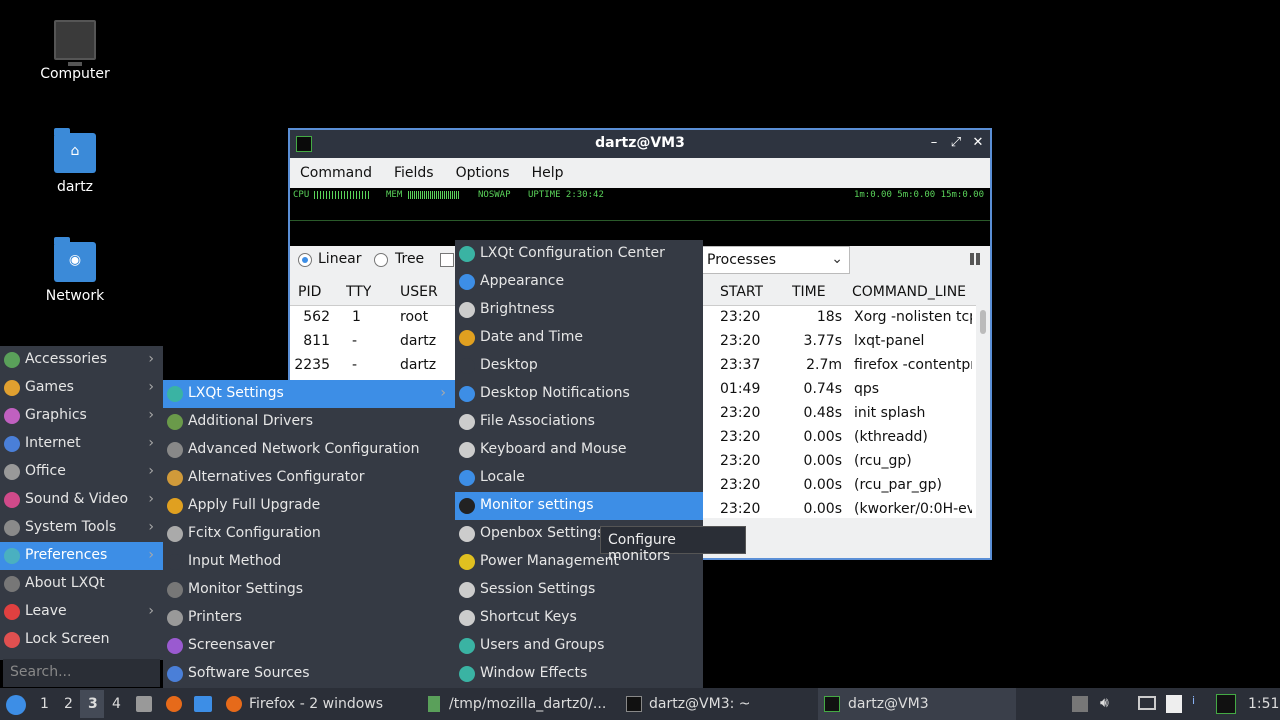  I want to click on menu-item-graphics: Graphics ›, so click(81, 416).